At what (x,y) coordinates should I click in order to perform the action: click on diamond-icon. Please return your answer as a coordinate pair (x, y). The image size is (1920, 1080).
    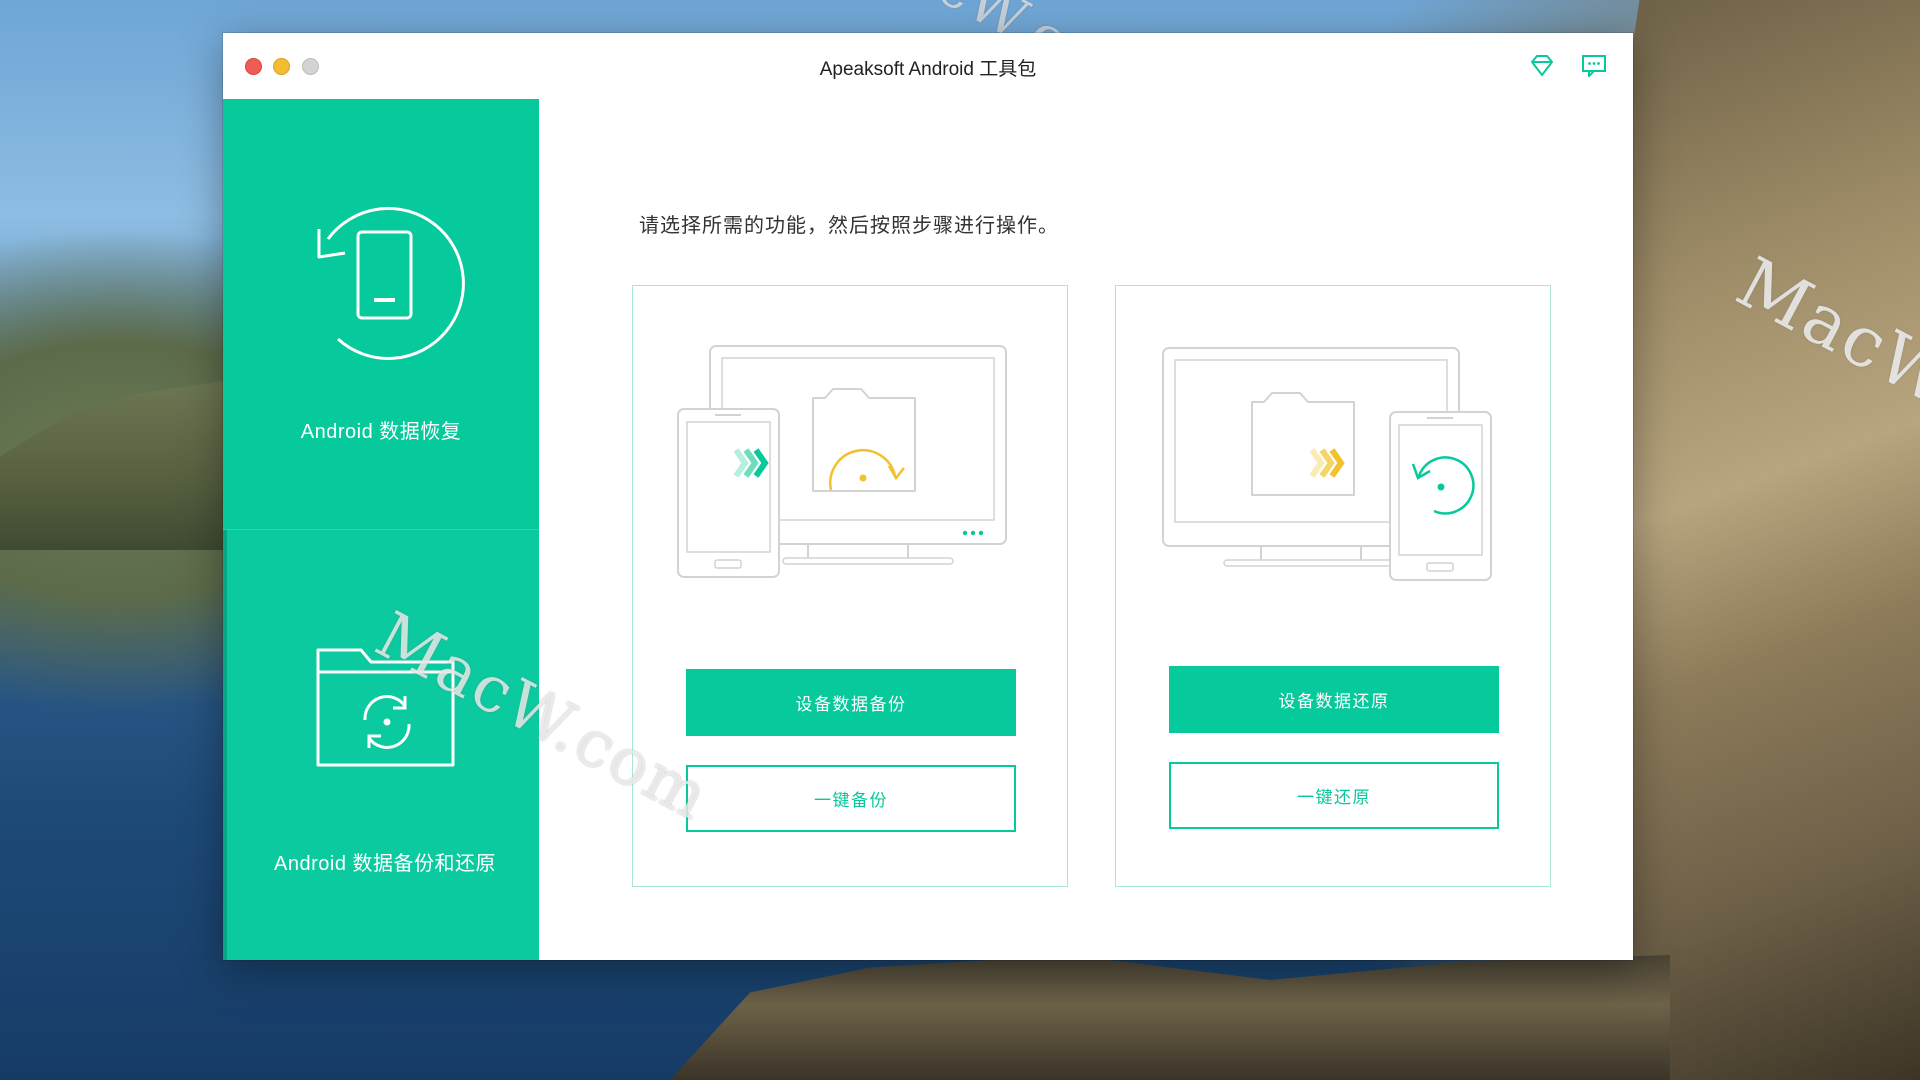
    Looking at the image, I should click on (1542, 66).